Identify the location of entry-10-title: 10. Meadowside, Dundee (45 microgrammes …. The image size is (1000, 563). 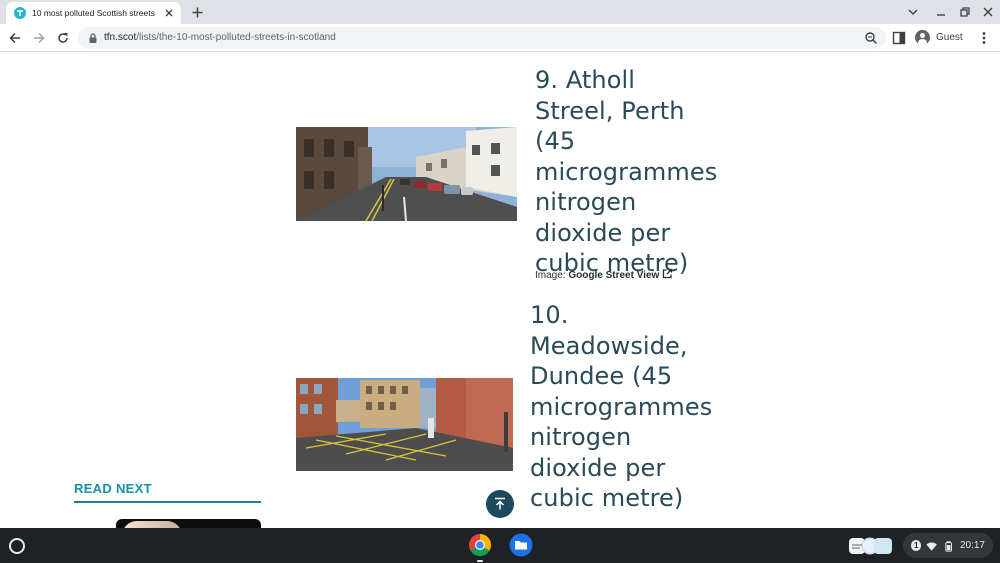
(621, 406).